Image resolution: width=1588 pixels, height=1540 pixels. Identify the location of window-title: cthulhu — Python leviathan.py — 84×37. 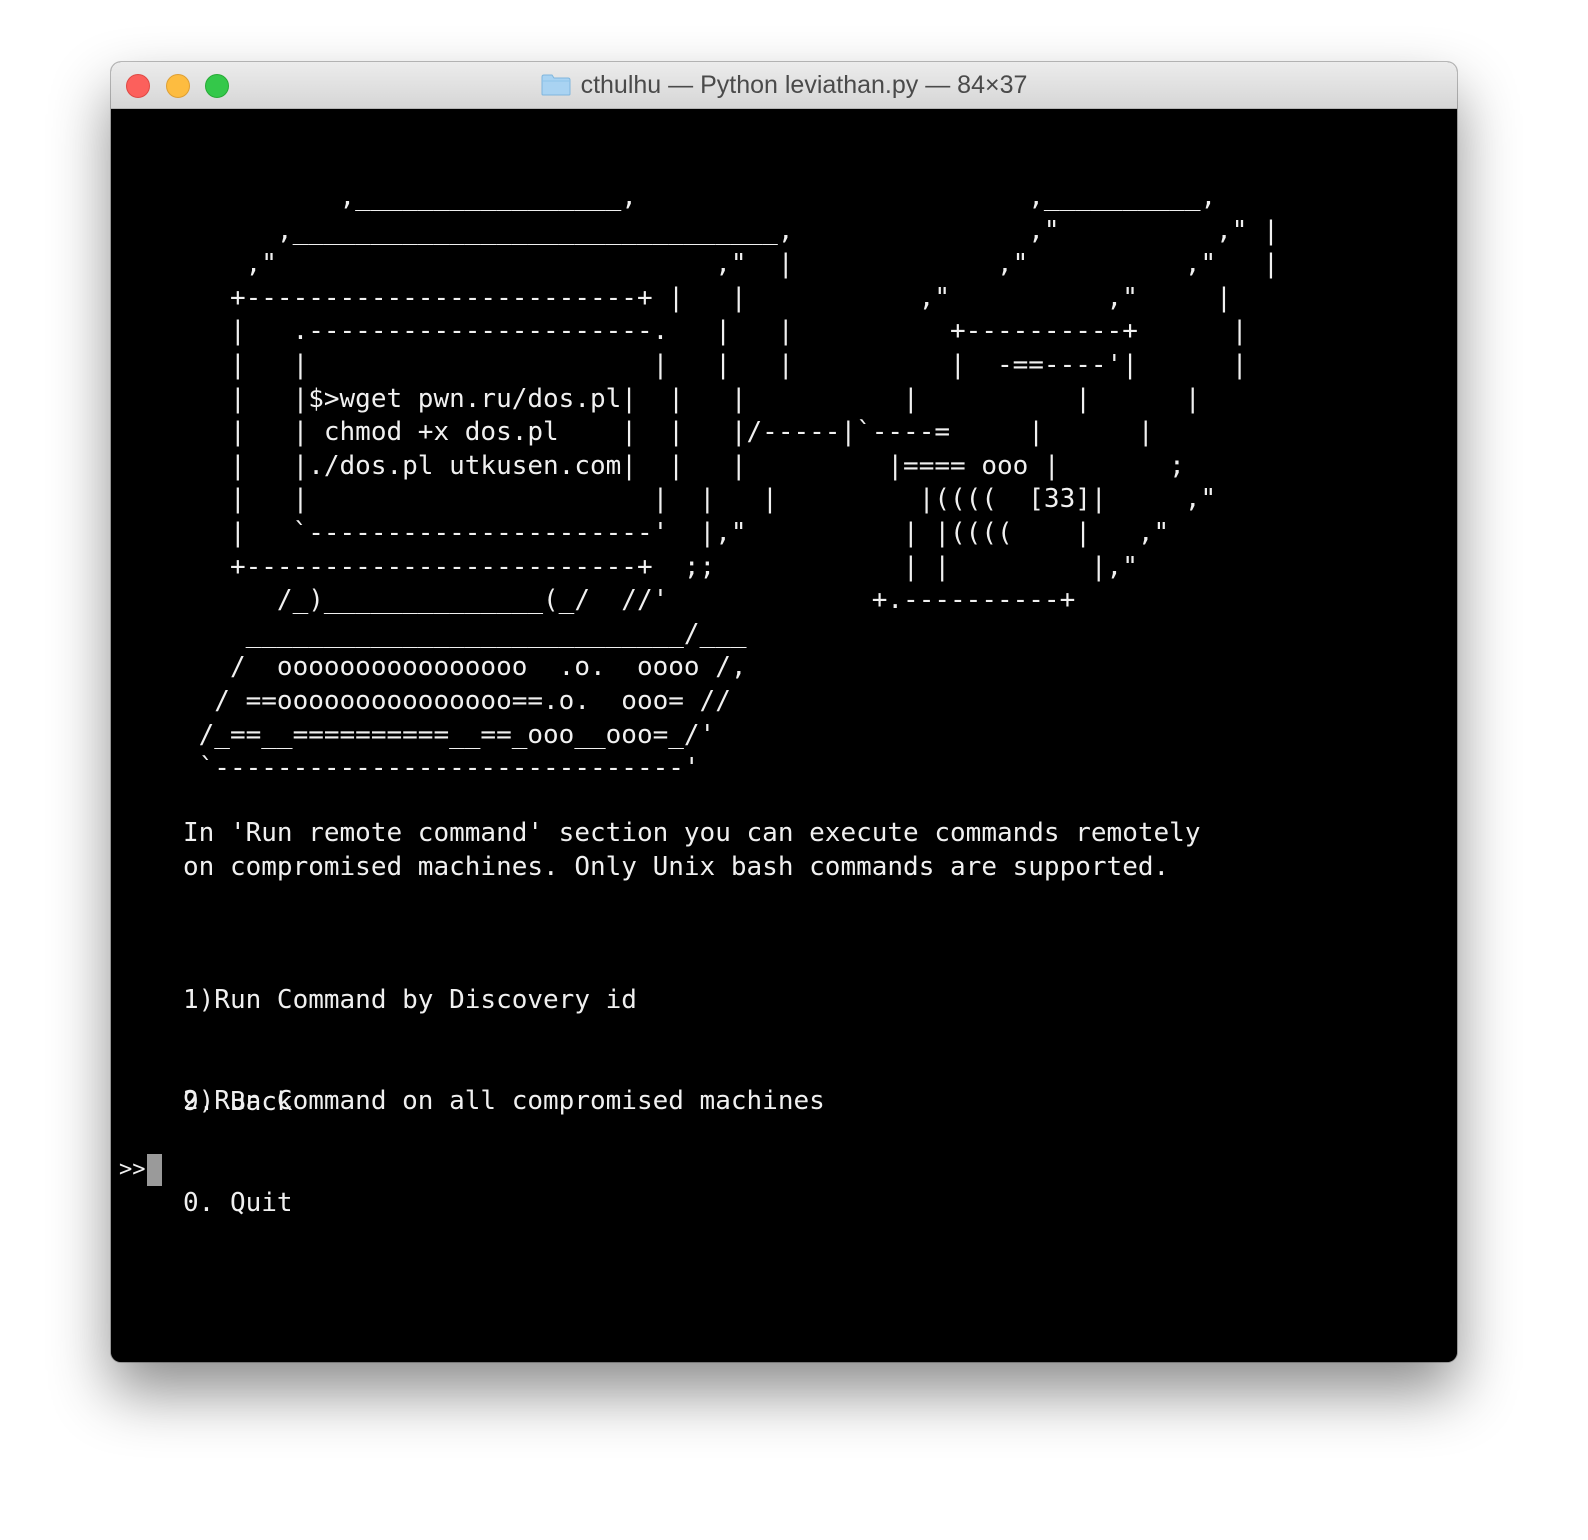
(804, 84).